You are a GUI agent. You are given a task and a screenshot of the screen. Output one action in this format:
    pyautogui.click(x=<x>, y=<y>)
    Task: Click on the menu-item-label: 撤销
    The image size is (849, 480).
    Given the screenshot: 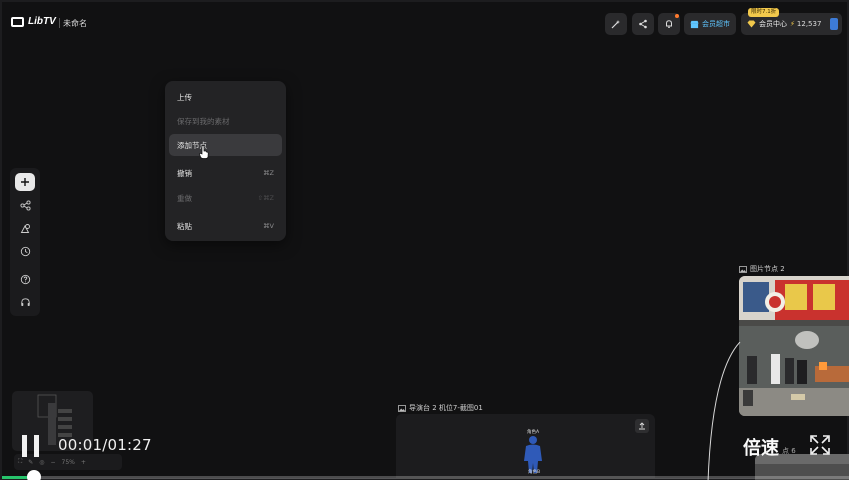 What is the action you would take?
    pyautogui.click(x=184, y=173)
    